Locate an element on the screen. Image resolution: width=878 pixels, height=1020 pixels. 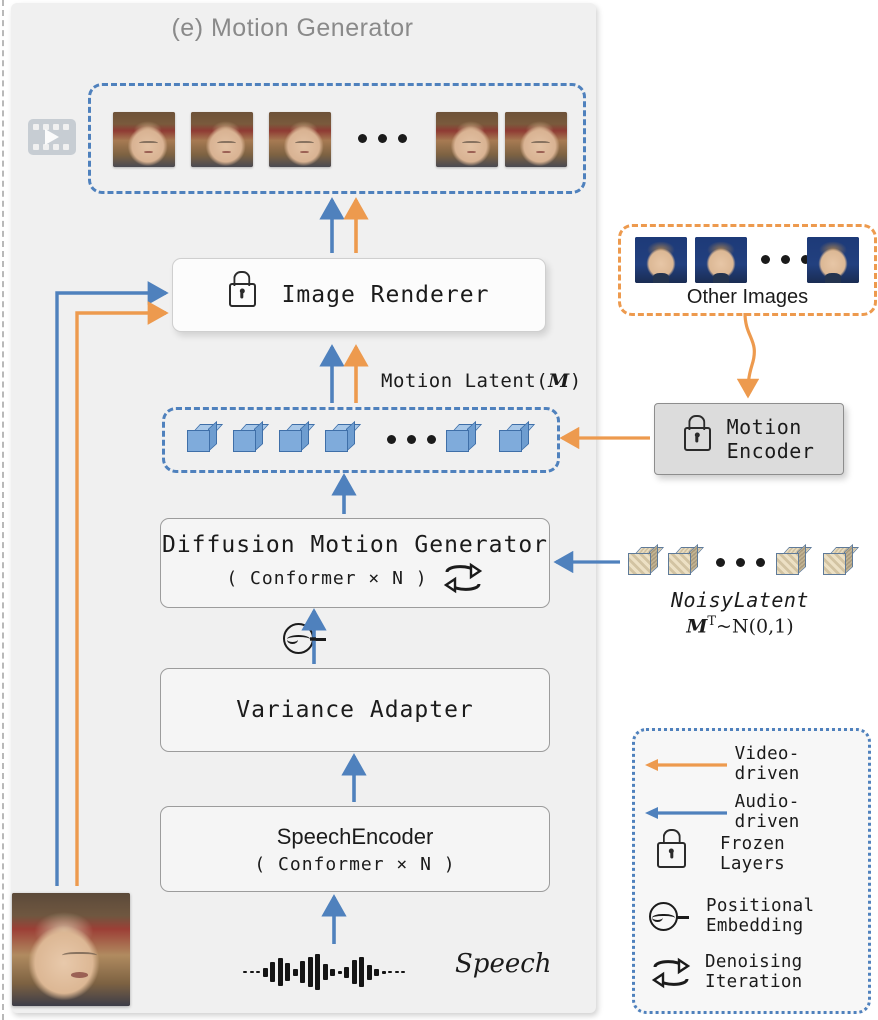
other-images-caption: Other Images is located at coordinates (747, 297).